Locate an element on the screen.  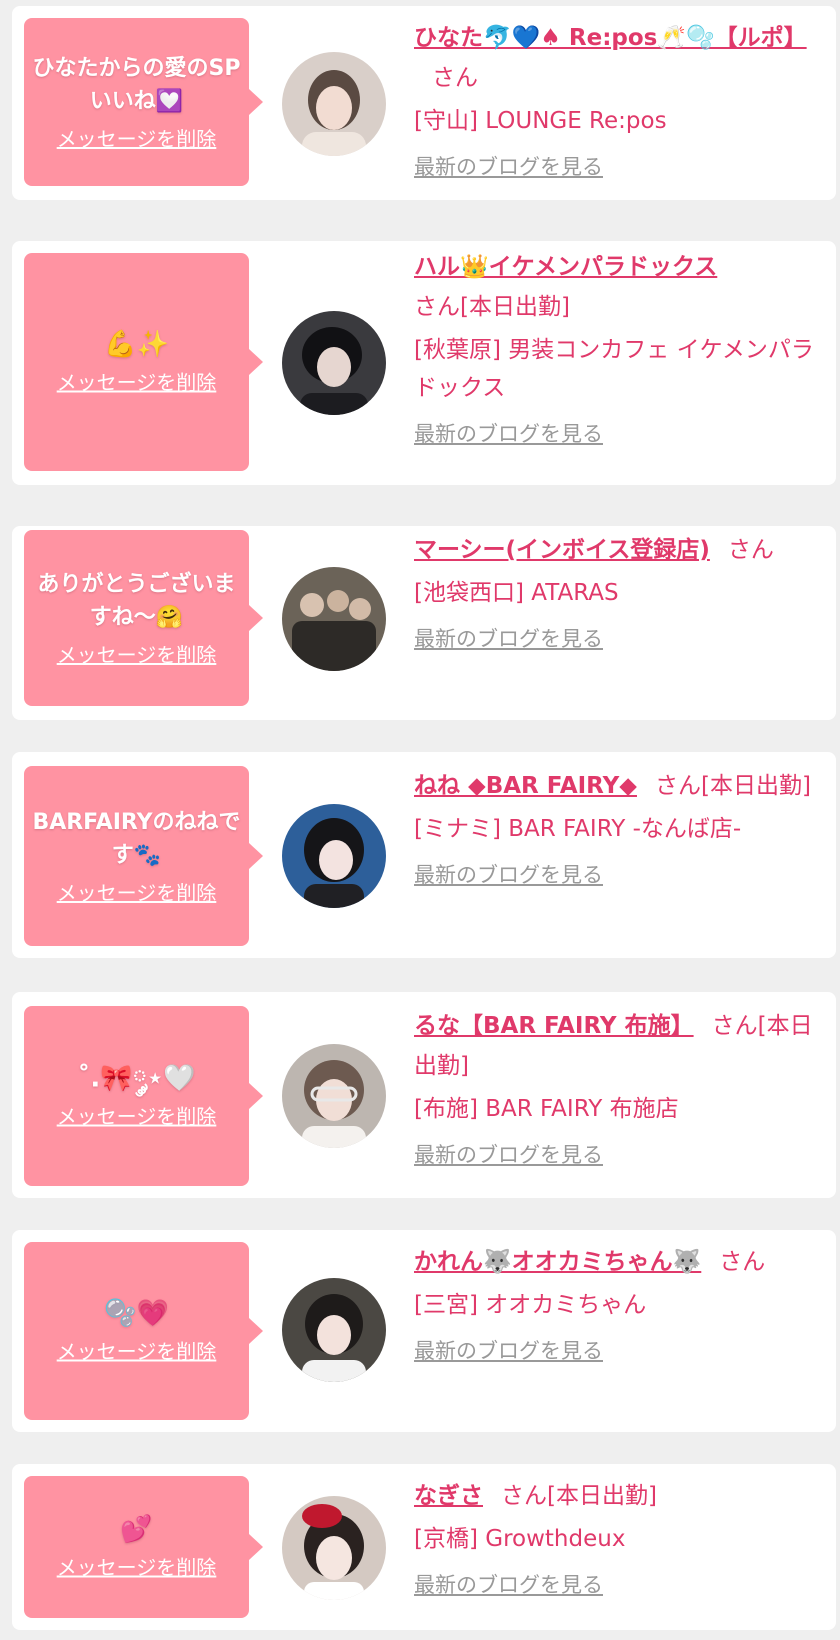
message-bubble: 💪✨ メッセージを削除 is located at coordinates (143, 362).